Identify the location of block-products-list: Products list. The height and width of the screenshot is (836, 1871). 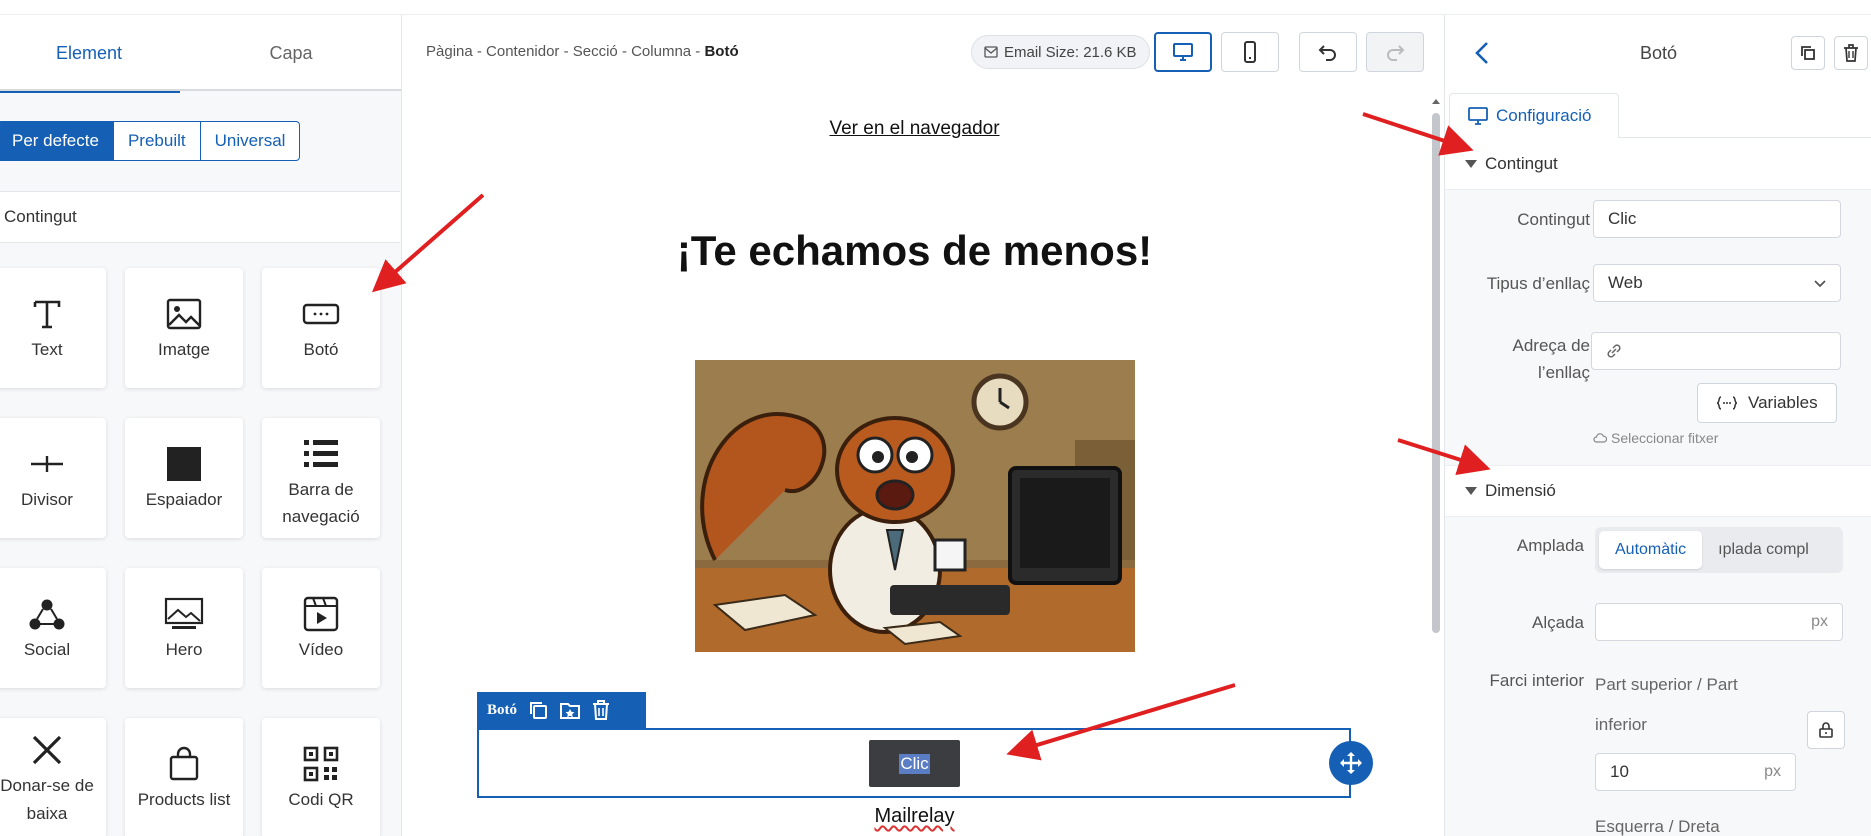
(184, 777).